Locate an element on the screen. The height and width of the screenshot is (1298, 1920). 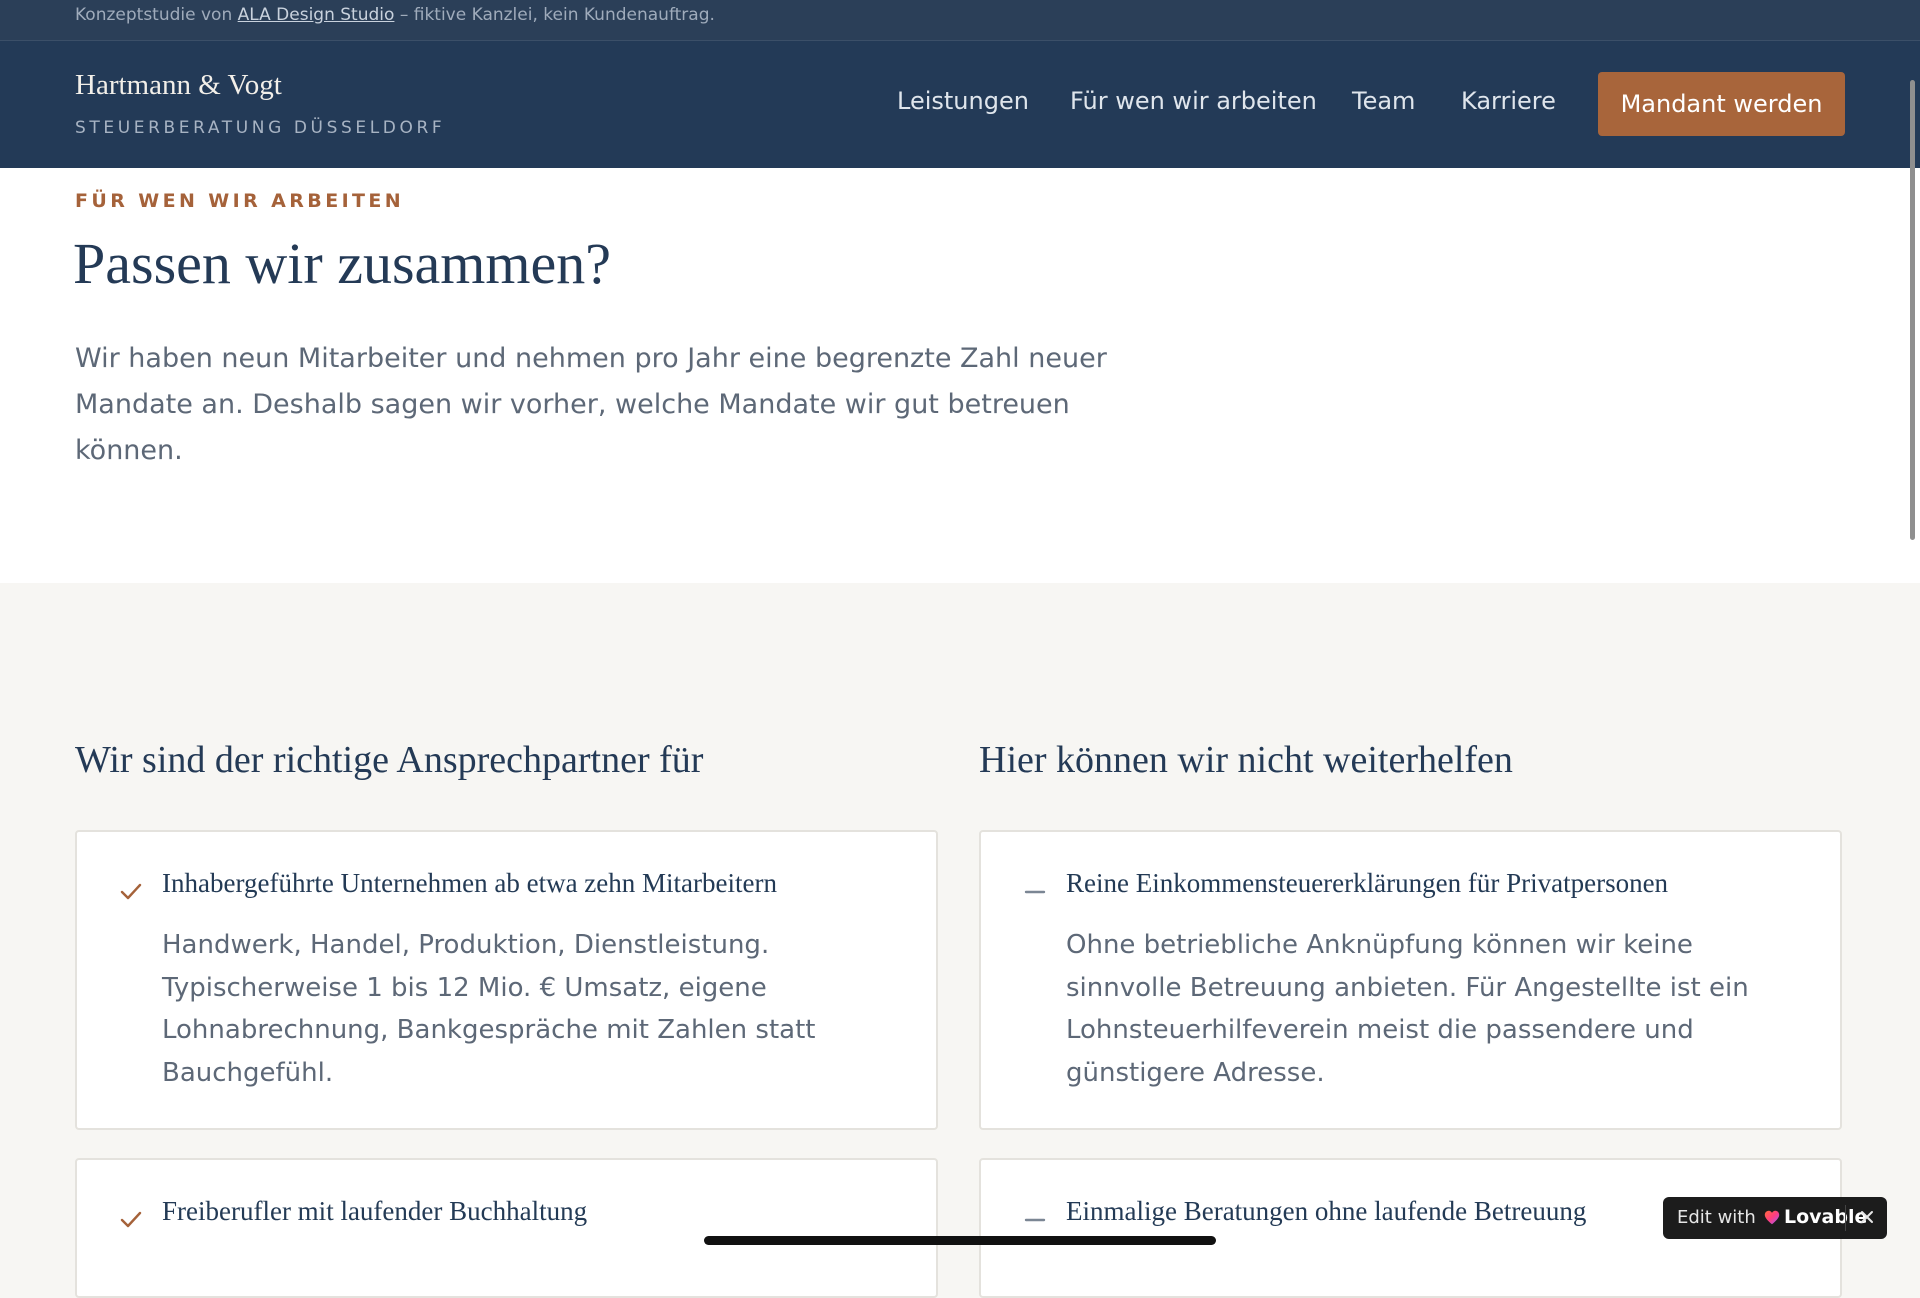
studio-link: ALA Design Studio is located at coordinates (316, 15).